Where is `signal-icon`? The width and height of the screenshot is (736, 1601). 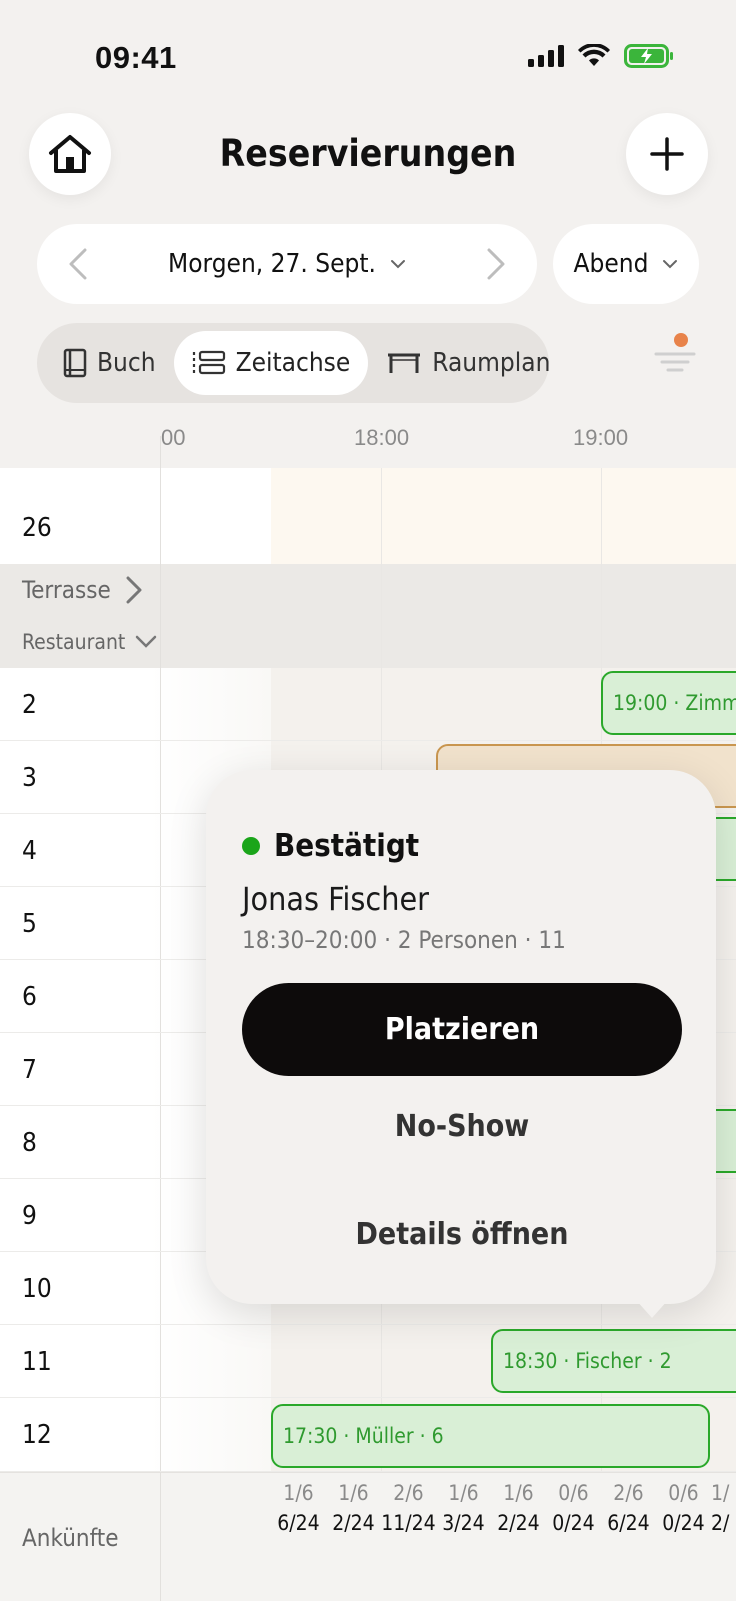 signal-icon is located at coordinates (546, 56).